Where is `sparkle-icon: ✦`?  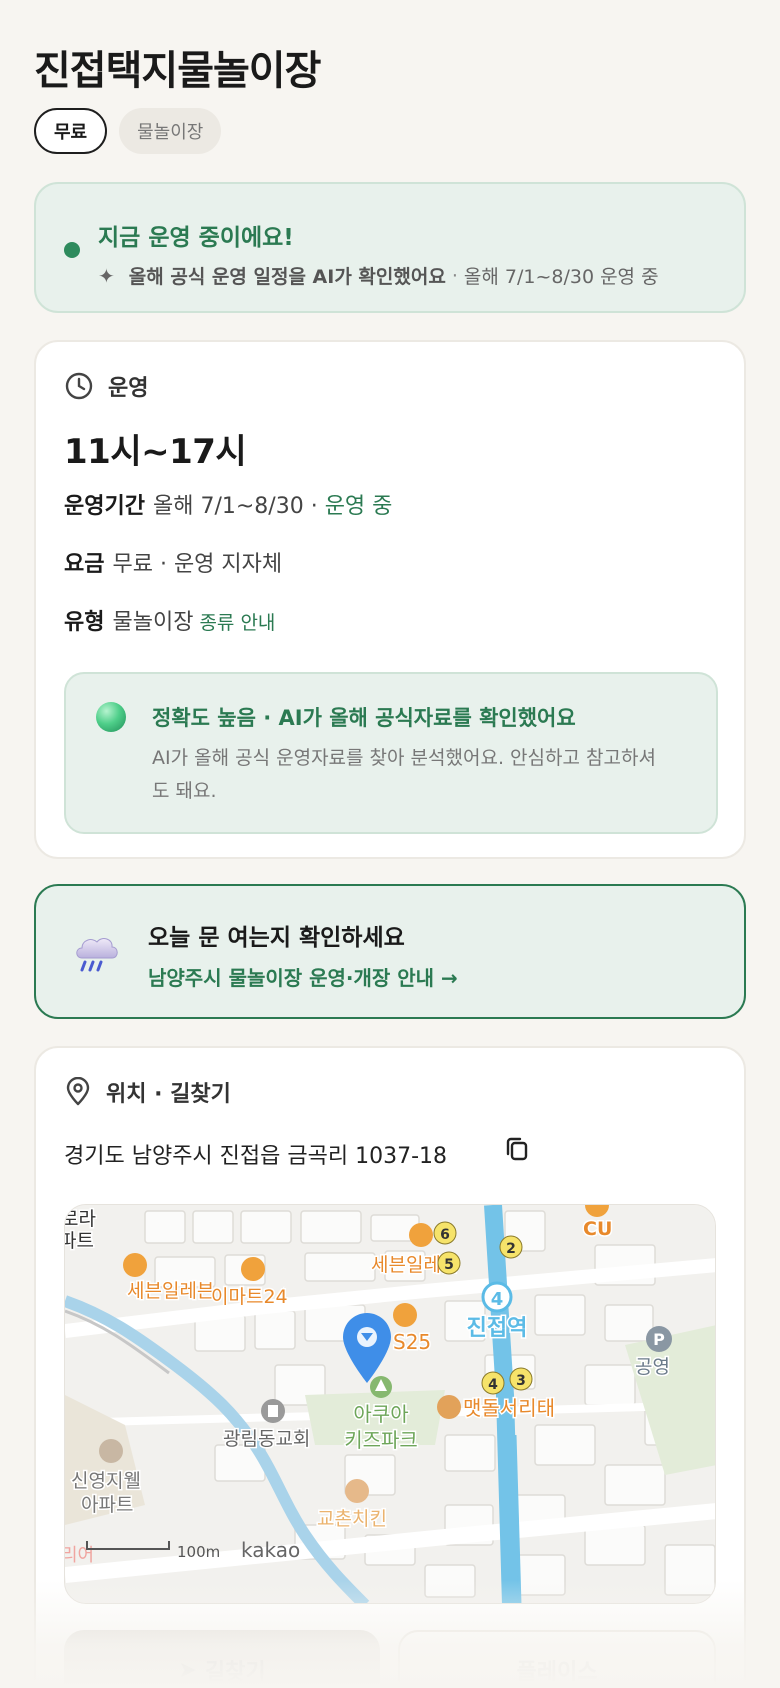
sparkle-icon: ✦ is located at coordinates (106, 275).